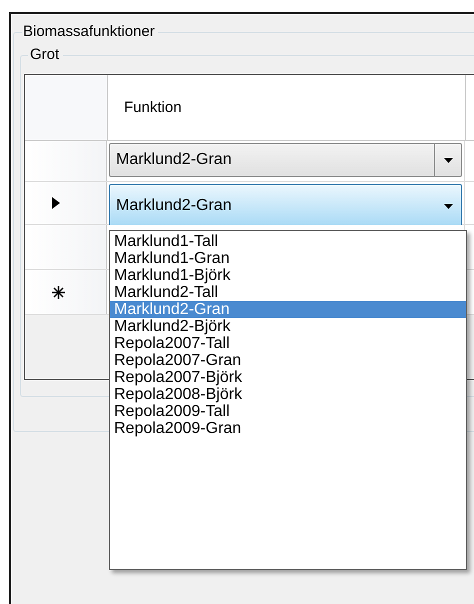 The height and width of the screenshot is (604, 474). What do you see at coordinates (288, 377) in the screenshot?
I see `dropdown-option: Repola2007-Björk` at bounding box center [288, 377].